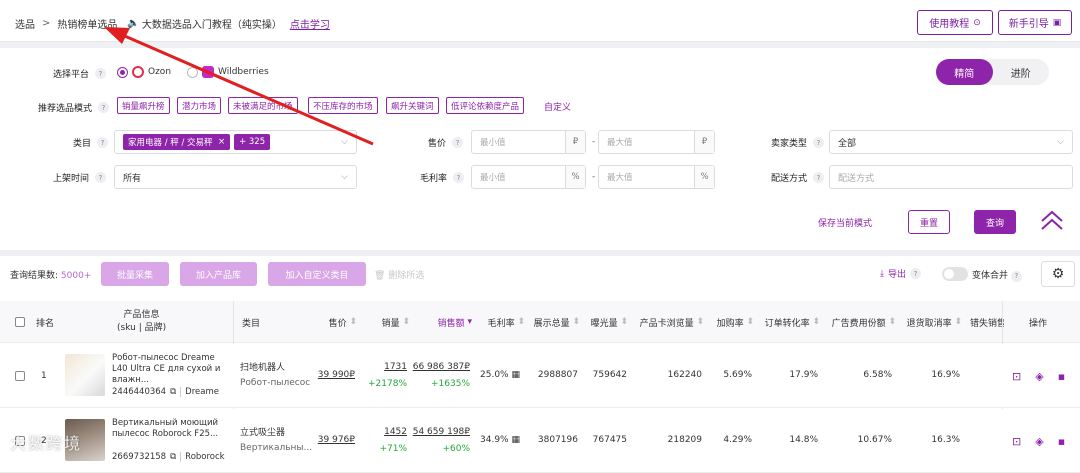 Image resolution: width=1080 pixels, height=473 pixels. What do you see at coordinates (25, 23) in the screenshot?
I see `breadcrumb-root: 选品` at bounding box center [25, 23].